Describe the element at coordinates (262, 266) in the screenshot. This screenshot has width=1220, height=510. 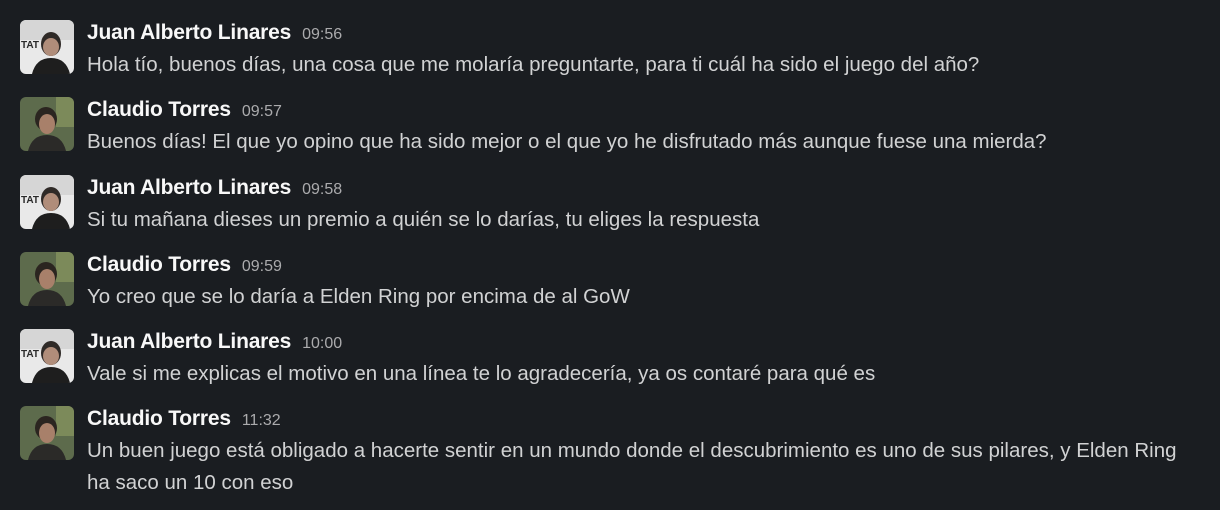
I see `message-timestamp: 09:59` at that location.